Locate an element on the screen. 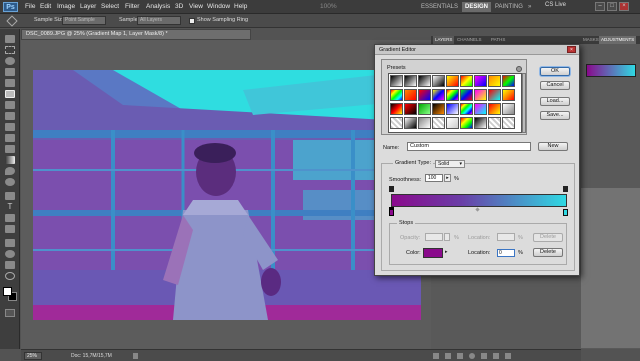 This screenshot has width=640, height=361. opacity-stop-right-icon is located at coordinates (565, 189).